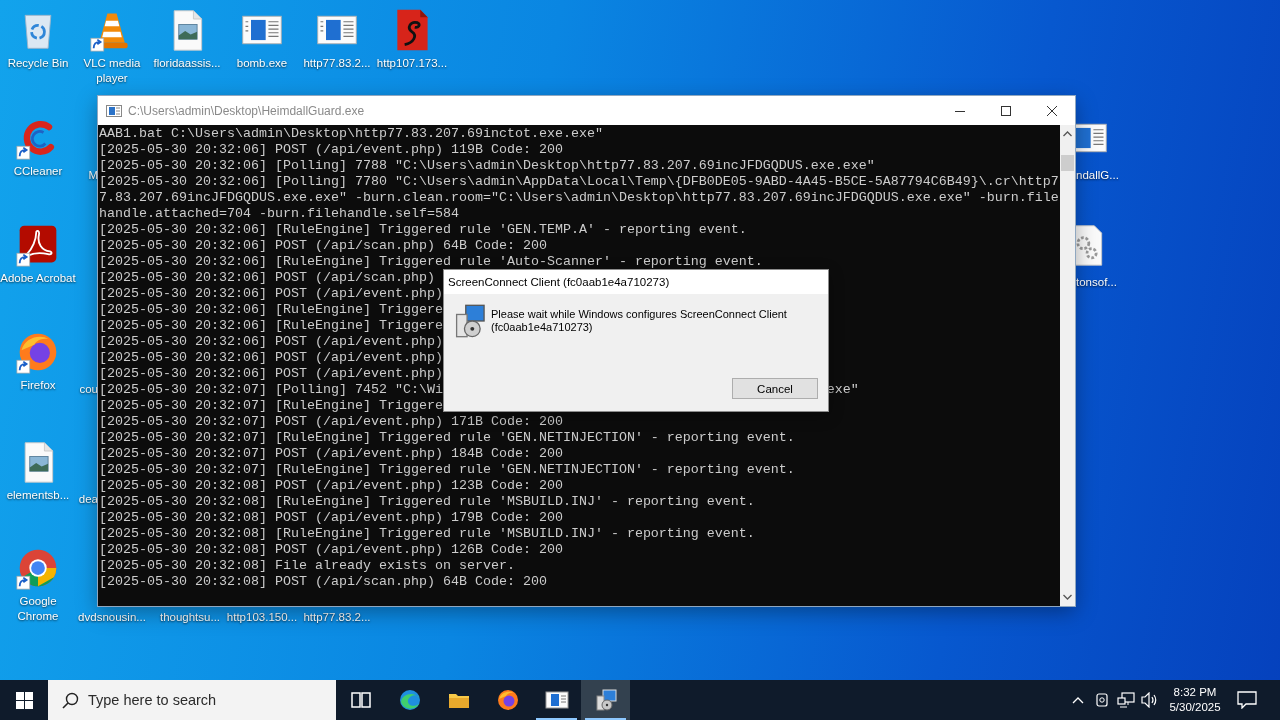  Describe the element at coordinates (262, 63) in the screenshot. I see `desktop-icon-label: bomb.exe` at that location.